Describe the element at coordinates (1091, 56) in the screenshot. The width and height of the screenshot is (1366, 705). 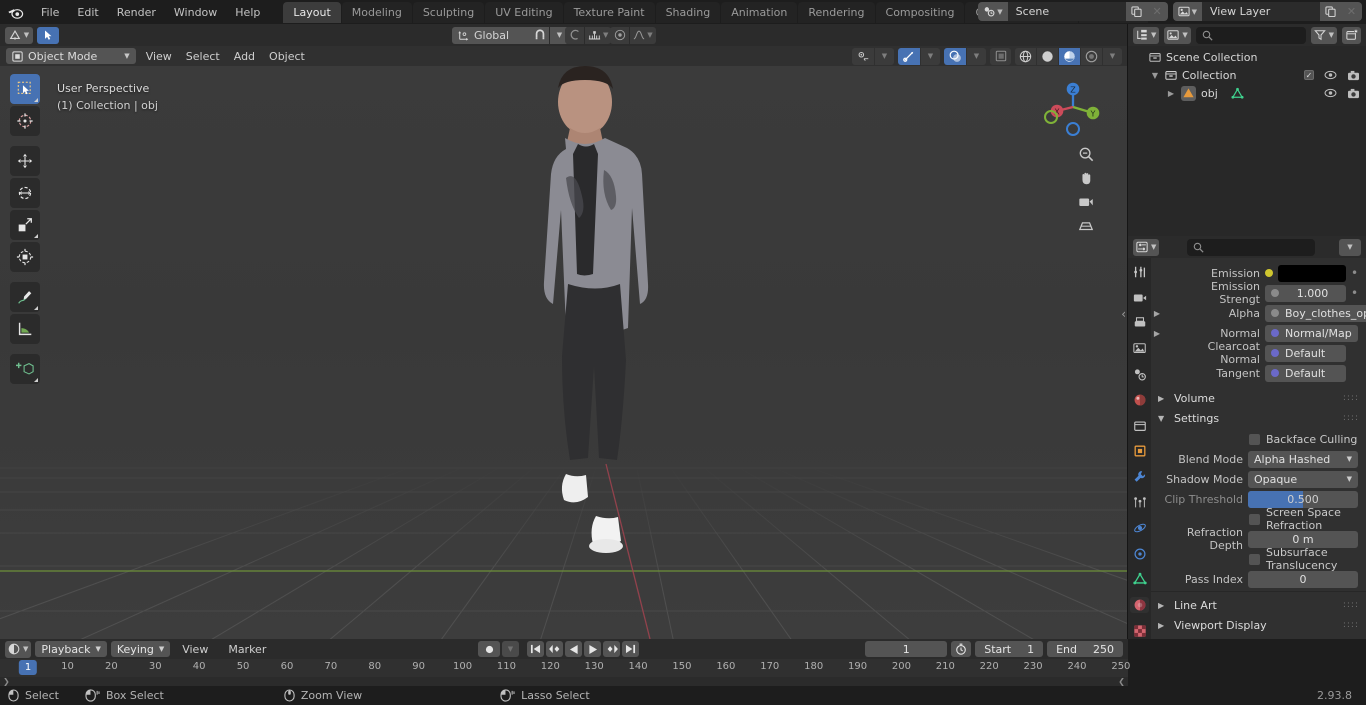
I see `shading-rendered-icon` at that location.